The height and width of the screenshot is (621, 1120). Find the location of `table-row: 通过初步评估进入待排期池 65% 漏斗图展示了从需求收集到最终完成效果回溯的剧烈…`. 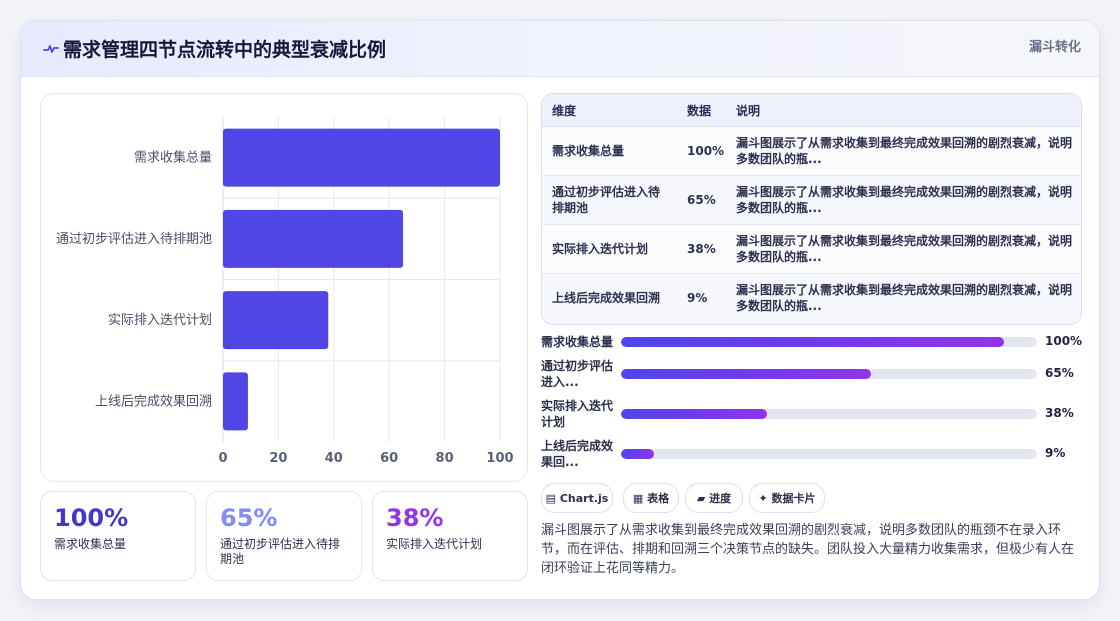

table-row: 通过初步评估进入待排期池 65% 漏斗图展示了从需求收集到最终完成效果回溯的剧烈… is located at coordinates (811, 200).